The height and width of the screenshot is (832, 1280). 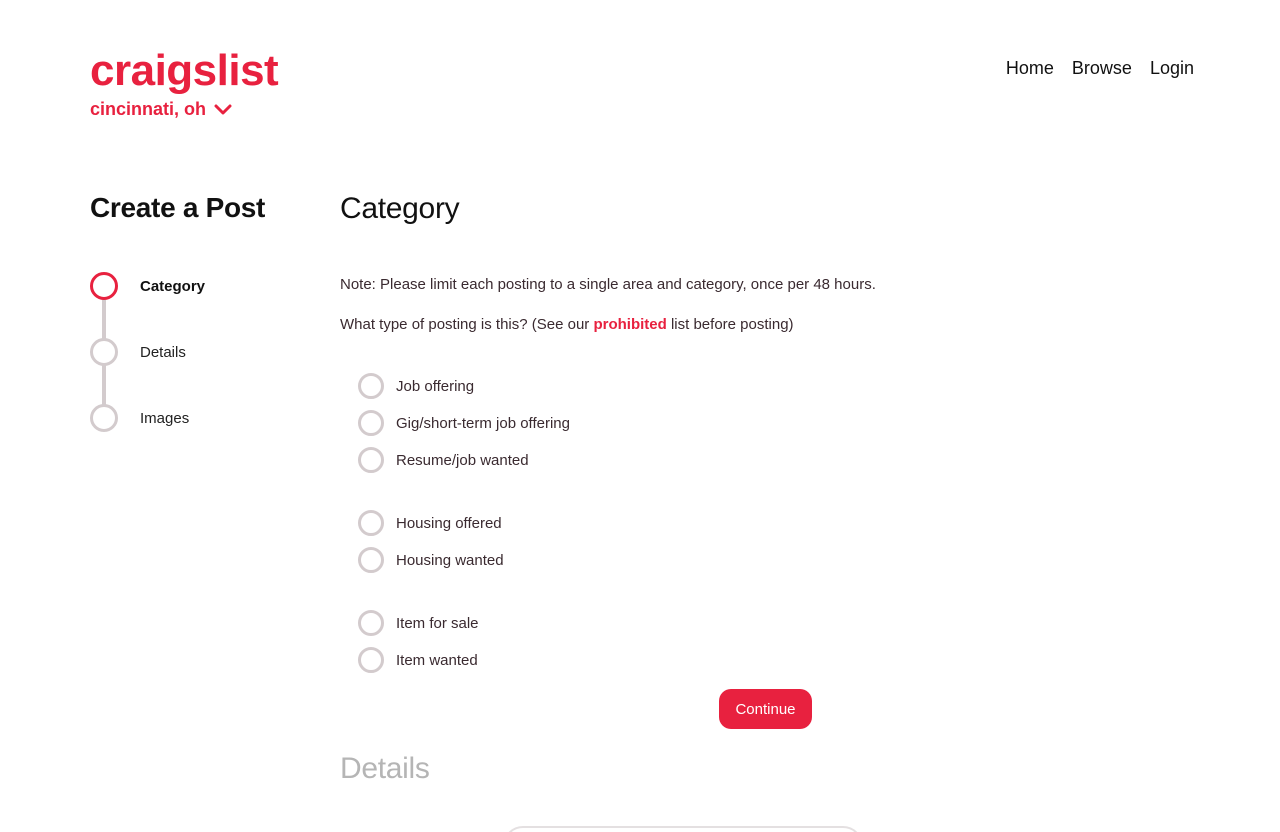 What do you see at coordinates (683, 829) in the screenshot?
I see `details-input-field` at bounding box center [683, 829].